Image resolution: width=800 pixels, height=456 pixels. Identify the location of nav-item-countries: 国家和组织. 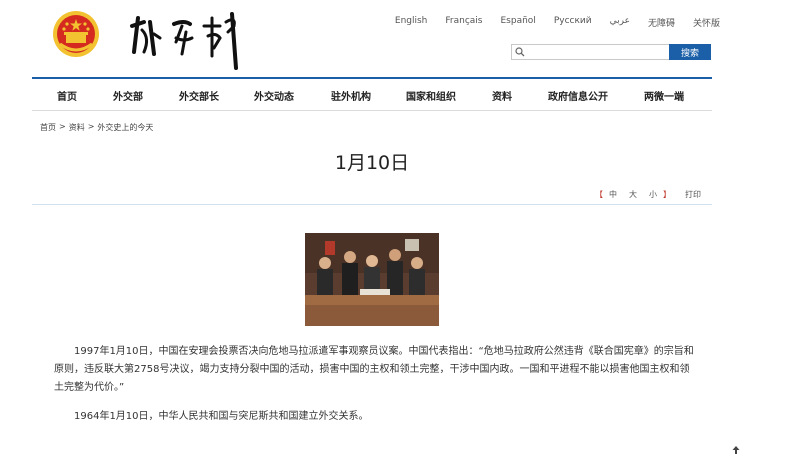
(431, 95).